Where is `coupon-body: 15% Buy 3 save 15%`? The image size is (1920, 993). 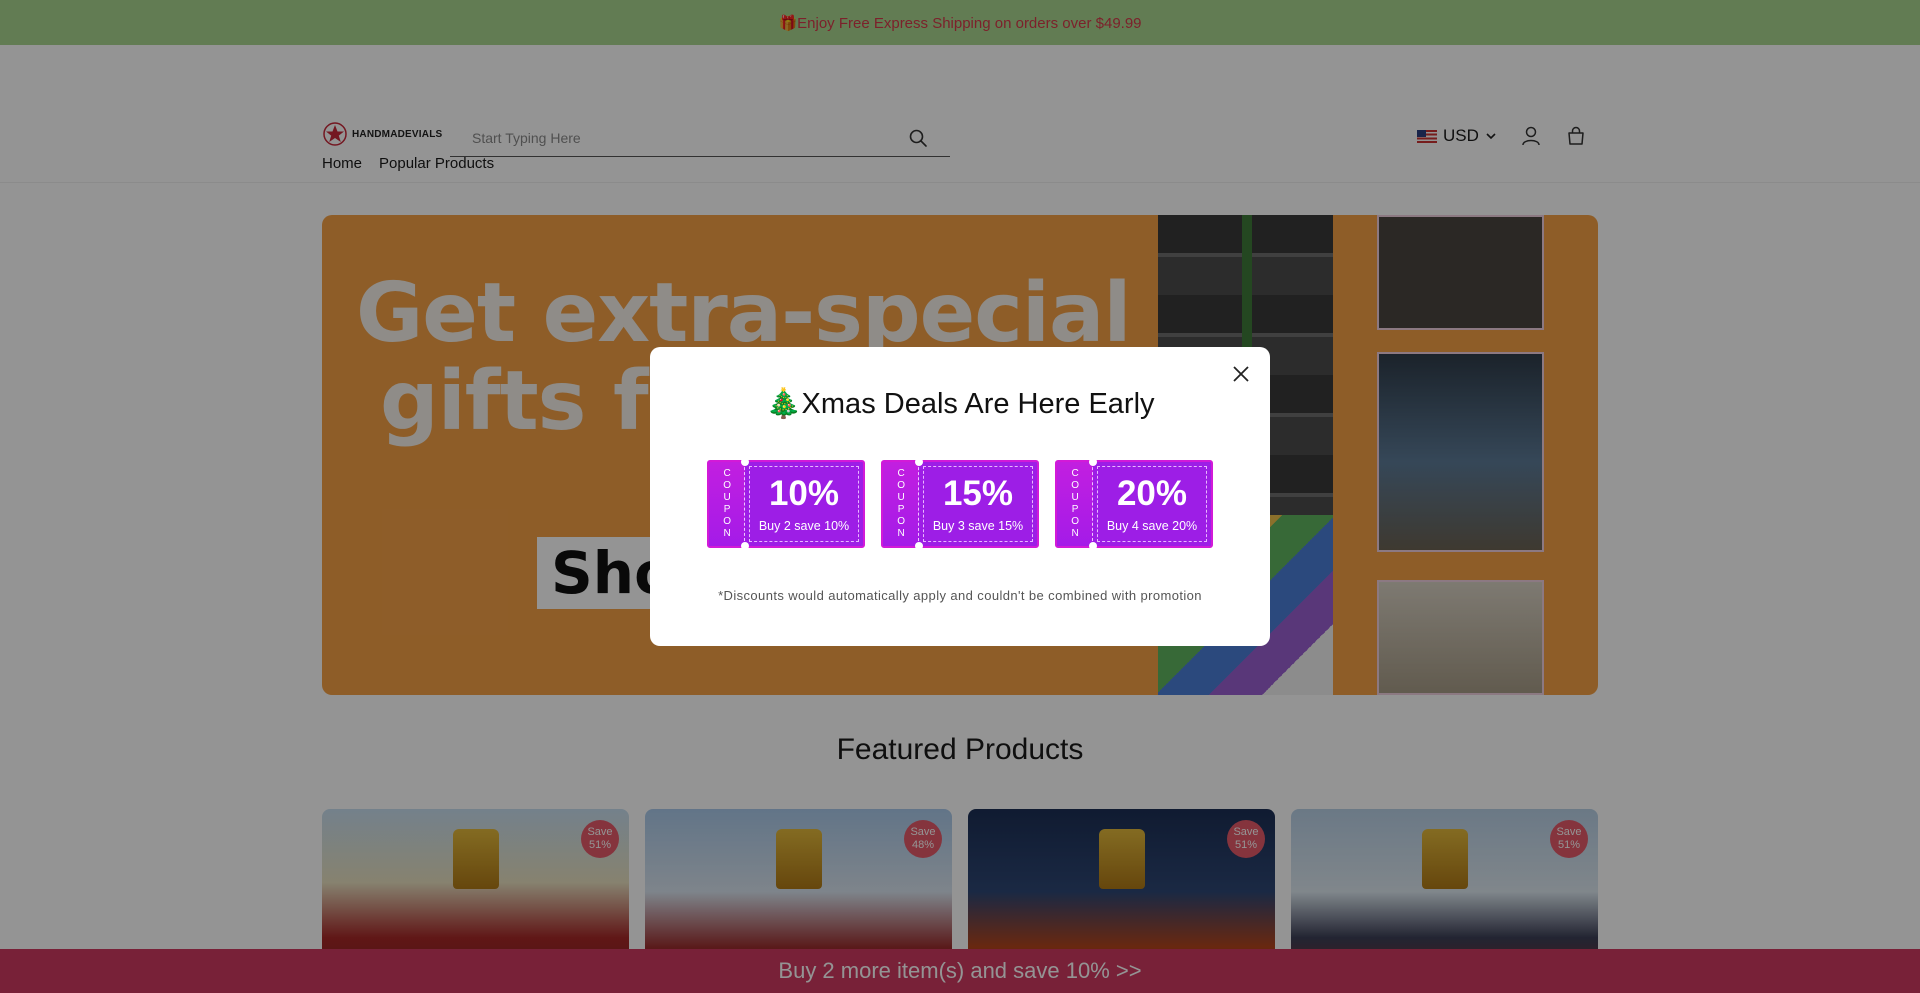 coupon-body: 15% Buy 3 save 15% is located at coordinates (978, 504).